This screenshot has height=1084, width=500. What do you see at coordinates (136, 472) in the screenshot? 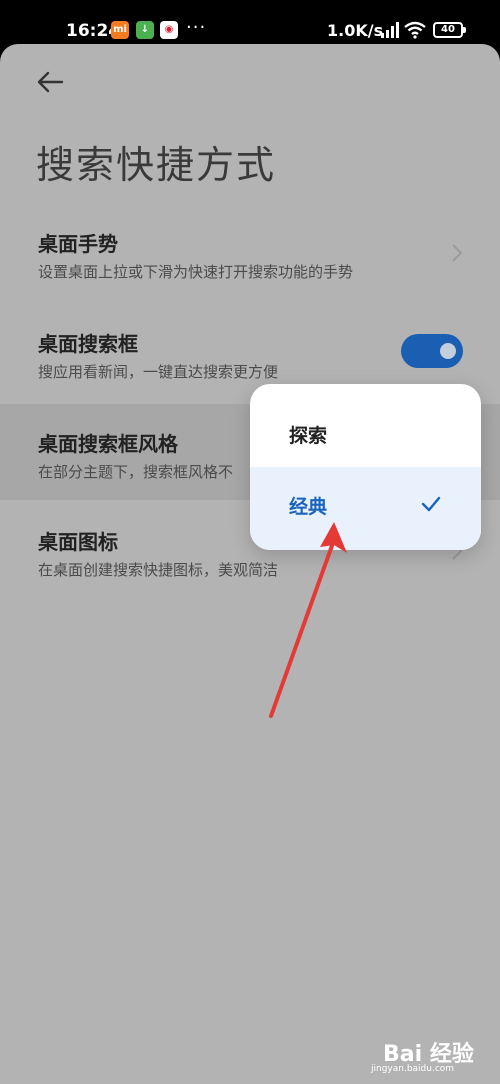
I see `setting-description: 在部分主题下，搜索框风格不` at bounding box center [136, 472].